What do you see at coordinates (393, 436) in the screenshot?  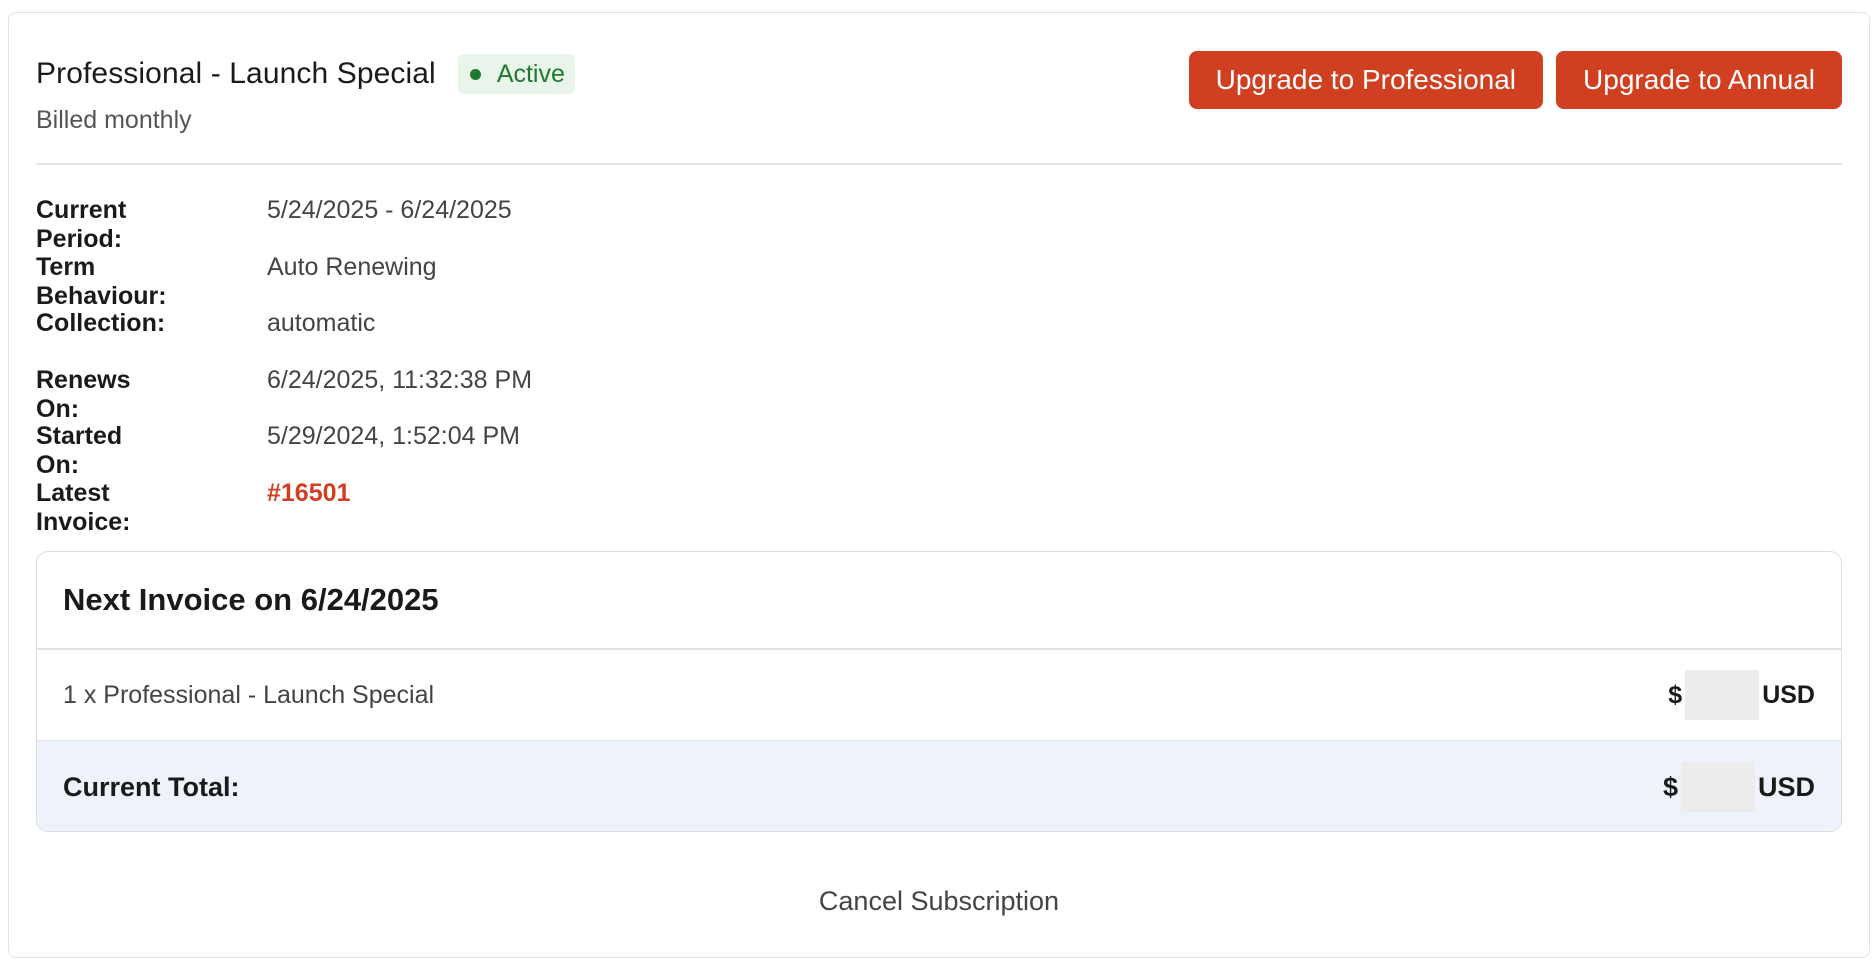 I see `detail-value: 5/29/2024, 1:52:04 PM` at bounding box center [393, 436].